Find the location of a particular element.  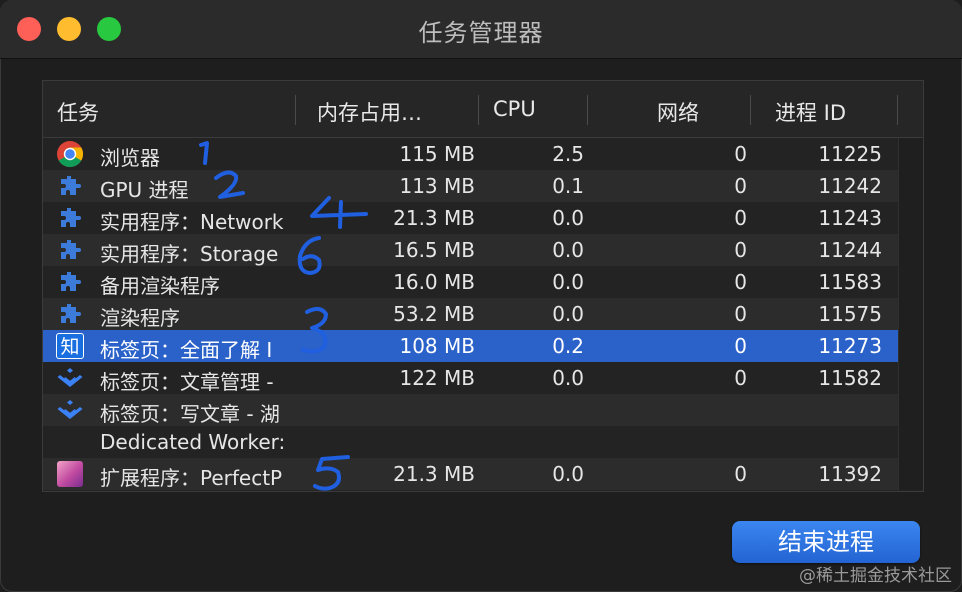

memory-value: 122 MB is located at coordinates (437, 378).